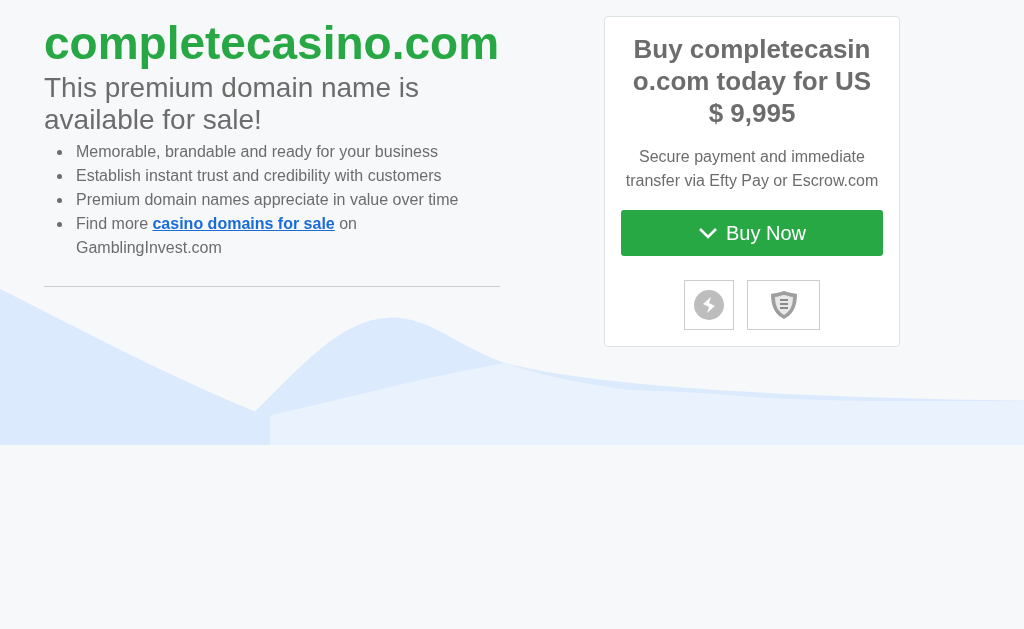  I want to click on domain-title: completecasino.com, so click(272, 43).